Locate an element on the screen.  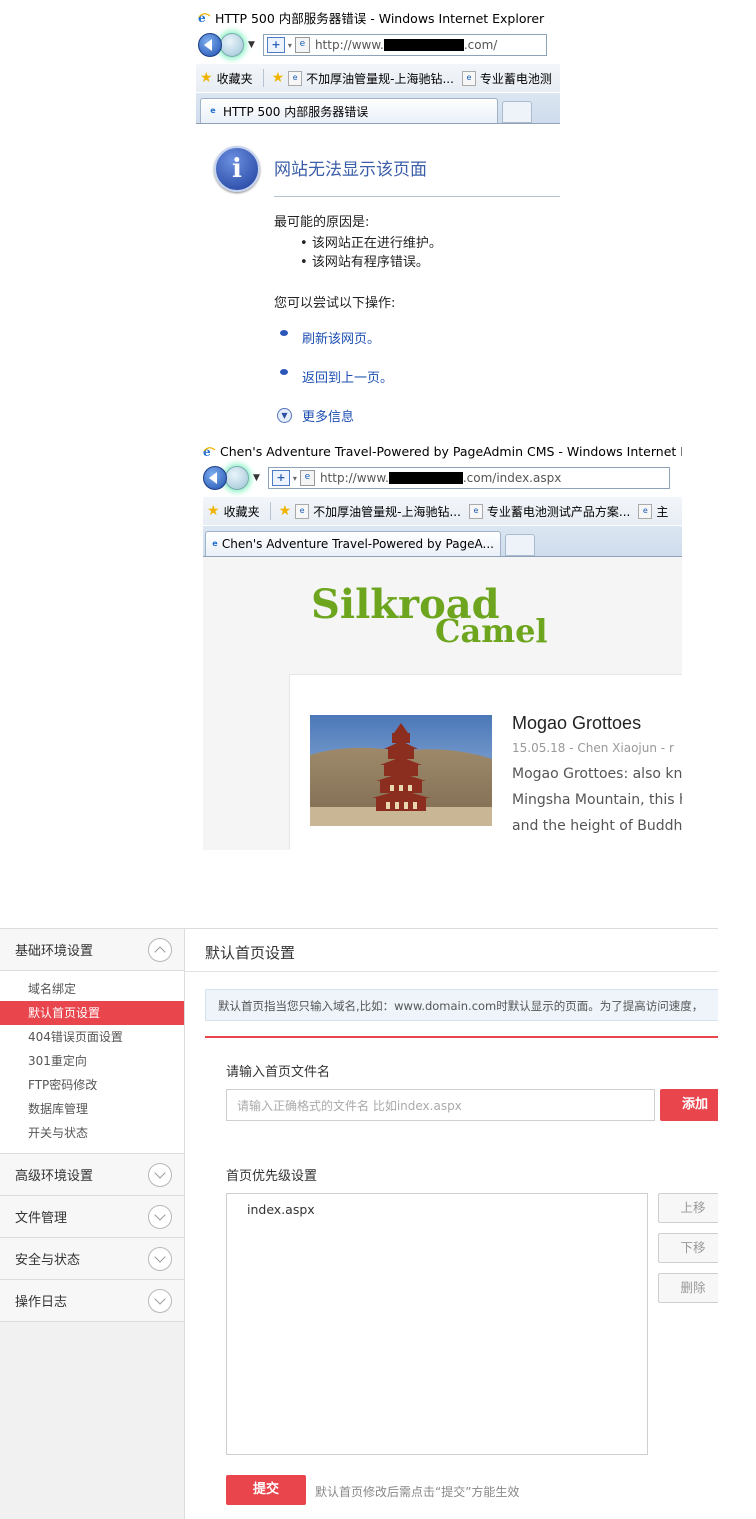
sidebar-item-default-homepage: 默认首页设置 is located at coordinates (92, 1013).